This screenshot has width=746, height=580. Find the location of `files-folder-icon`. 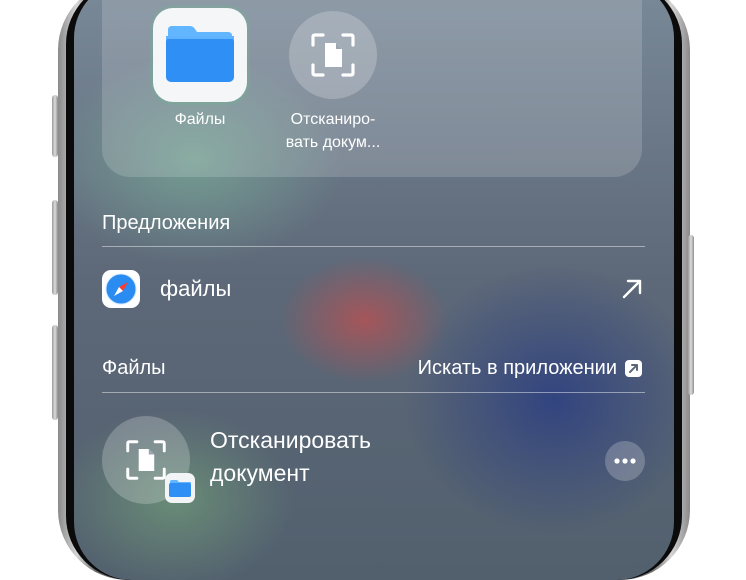

files-folder-icon is located at coordinates (200, 54).